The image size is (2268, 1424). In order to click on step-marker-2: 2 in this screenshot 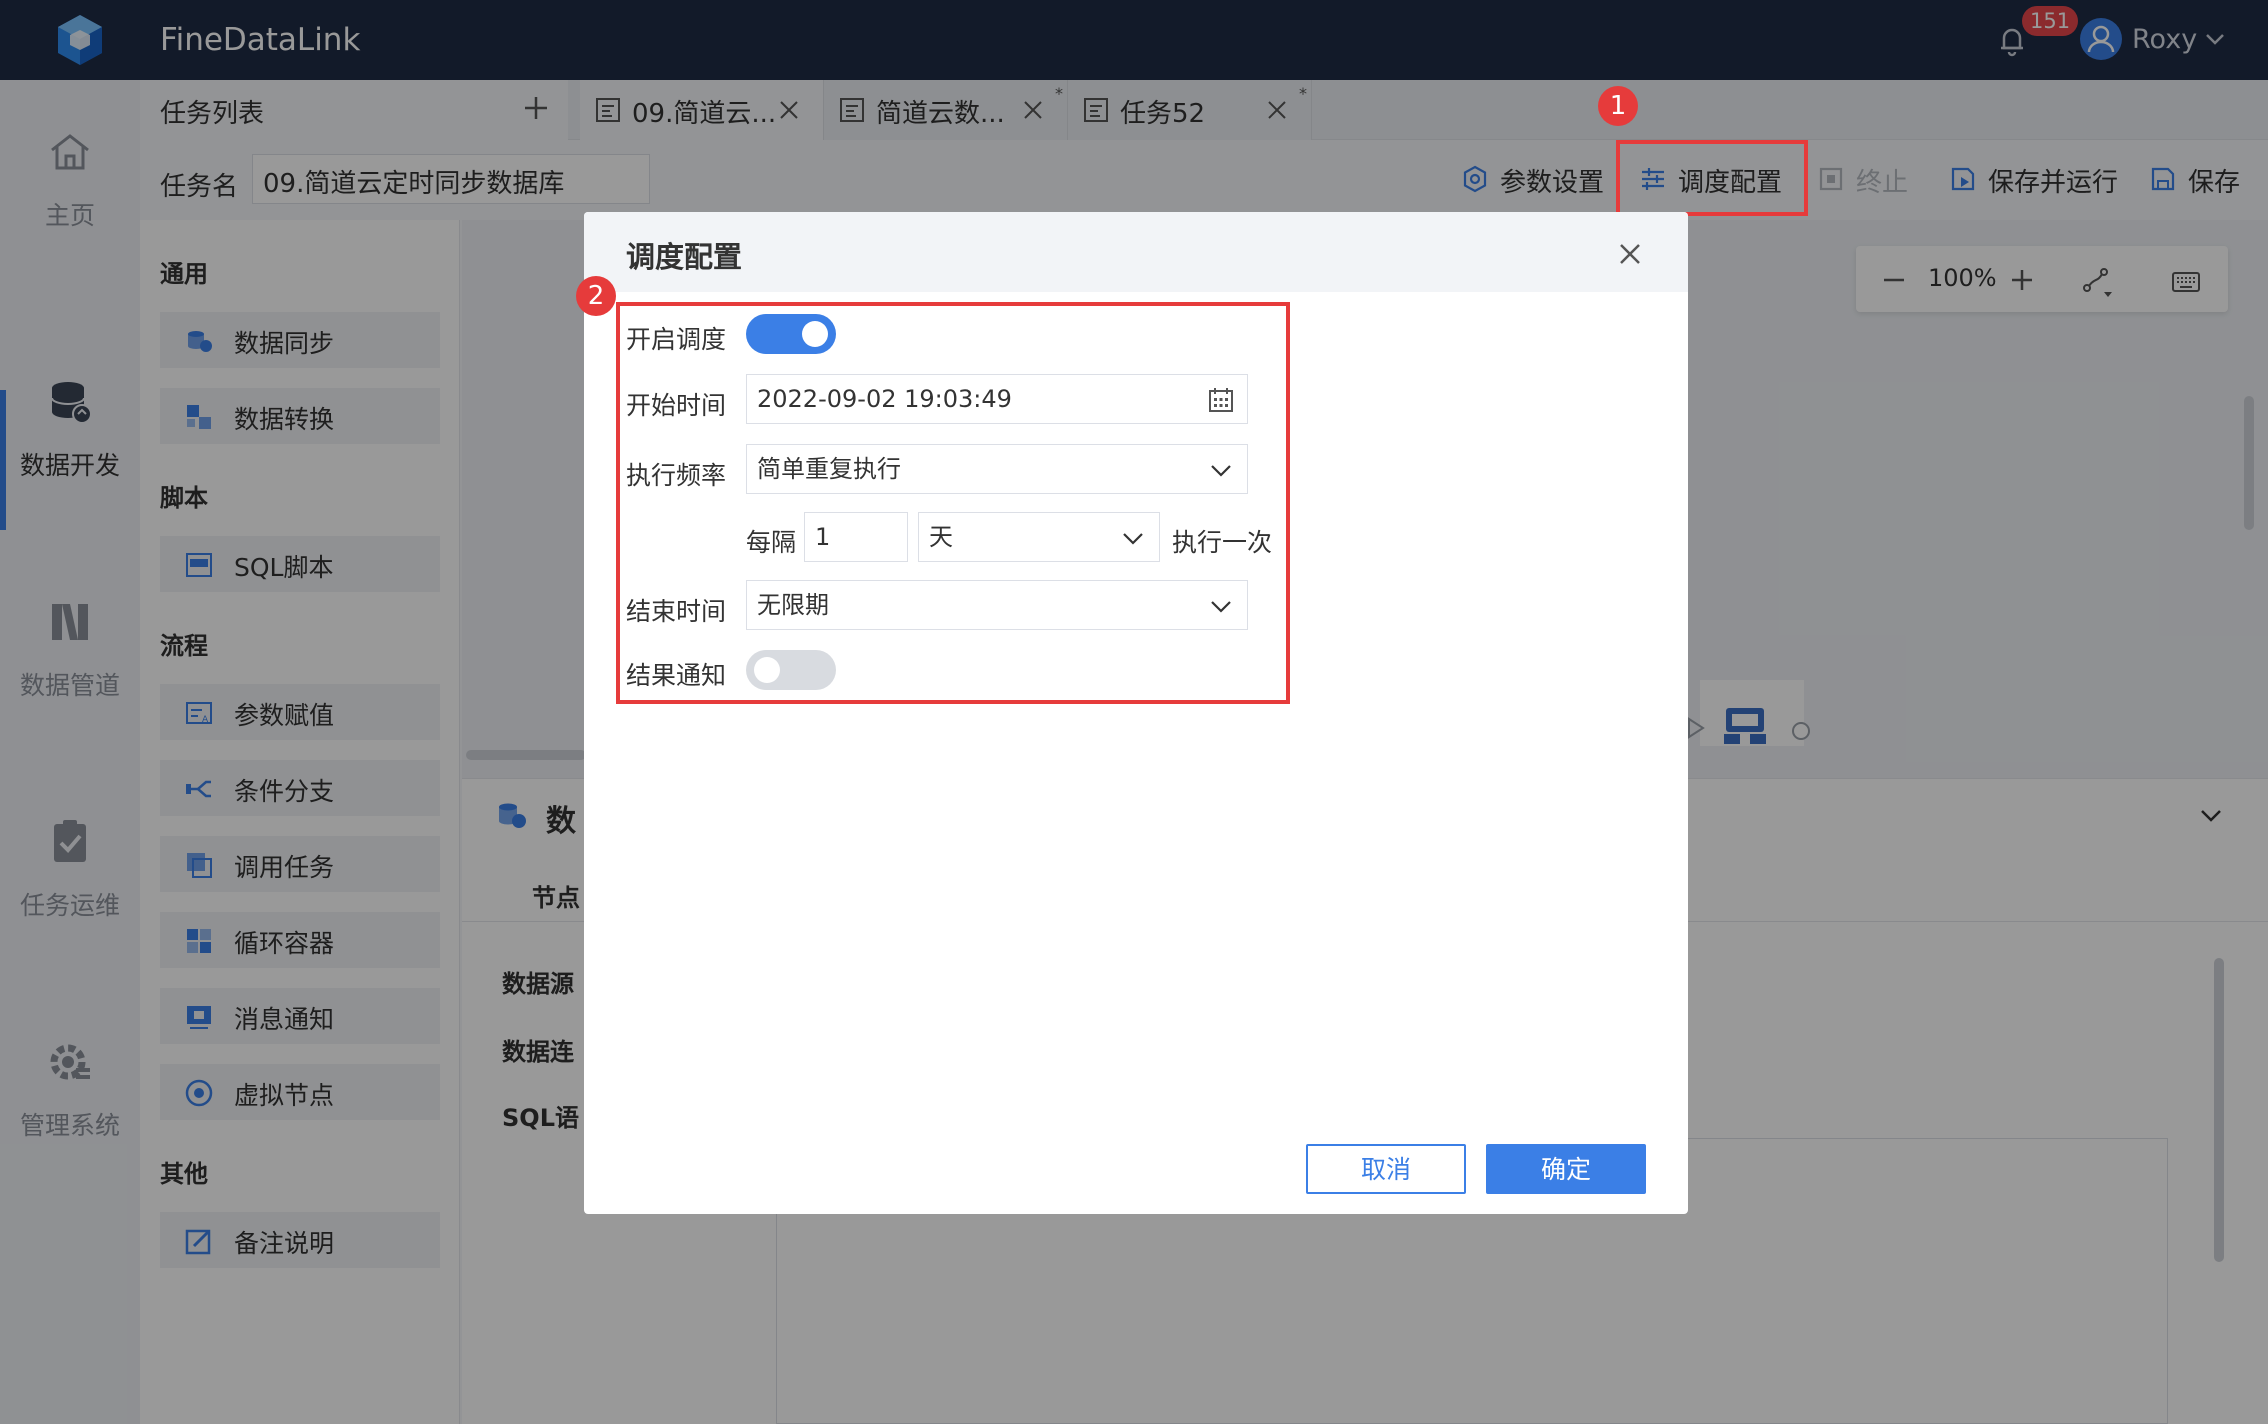, I will do `click(596, 296)`.